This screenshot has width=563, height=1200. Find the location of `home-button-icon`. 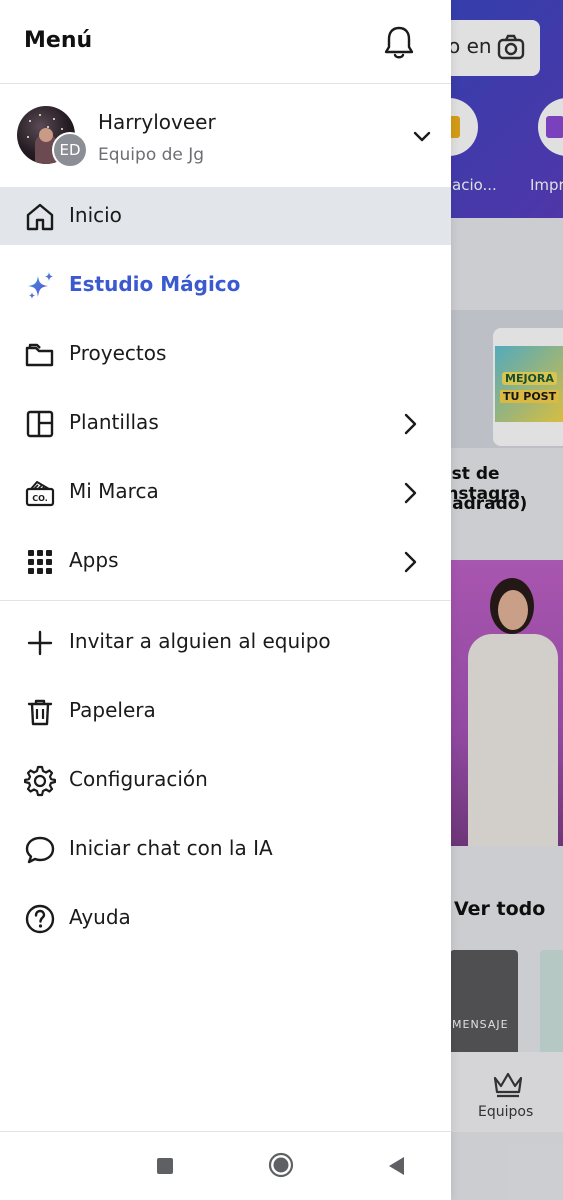

home-button-icon is located at coordinates (281, 1165).